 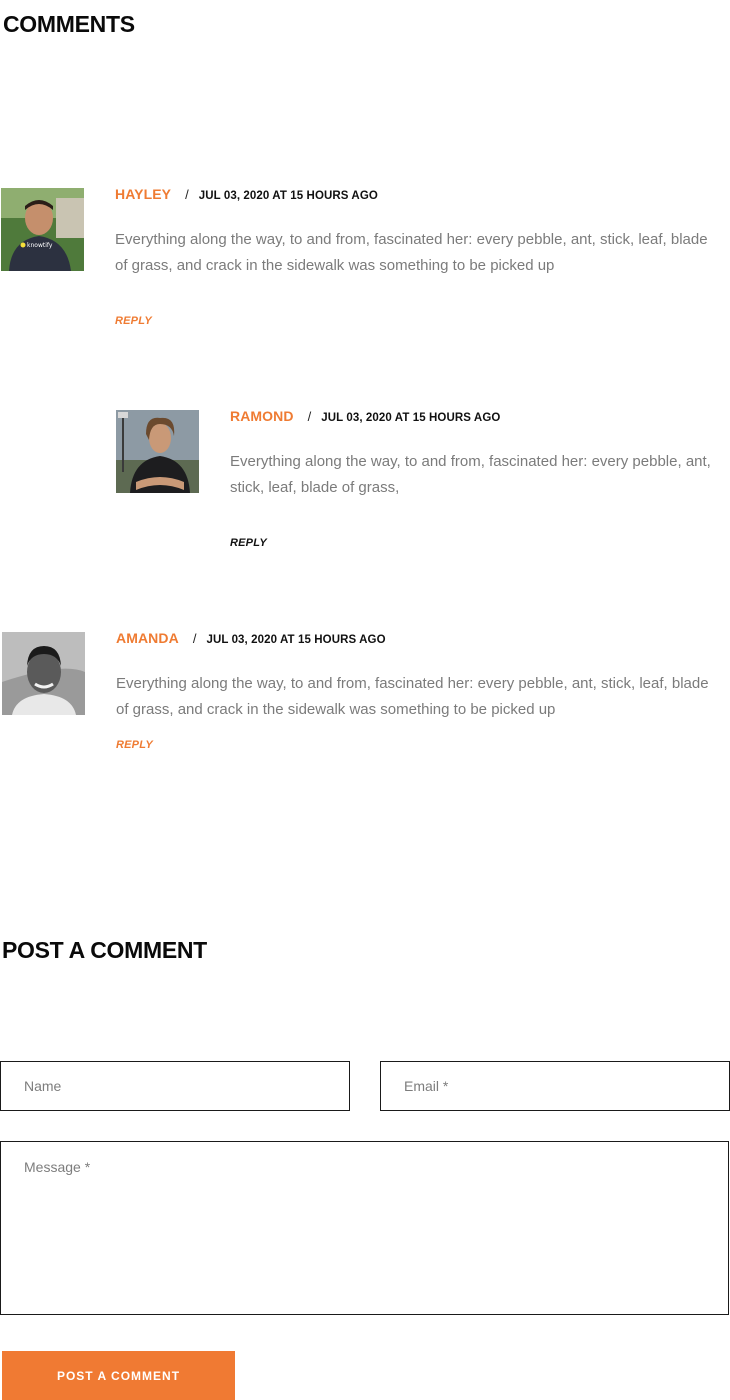 I want to click on email-field, so click(x=555, y=1086).